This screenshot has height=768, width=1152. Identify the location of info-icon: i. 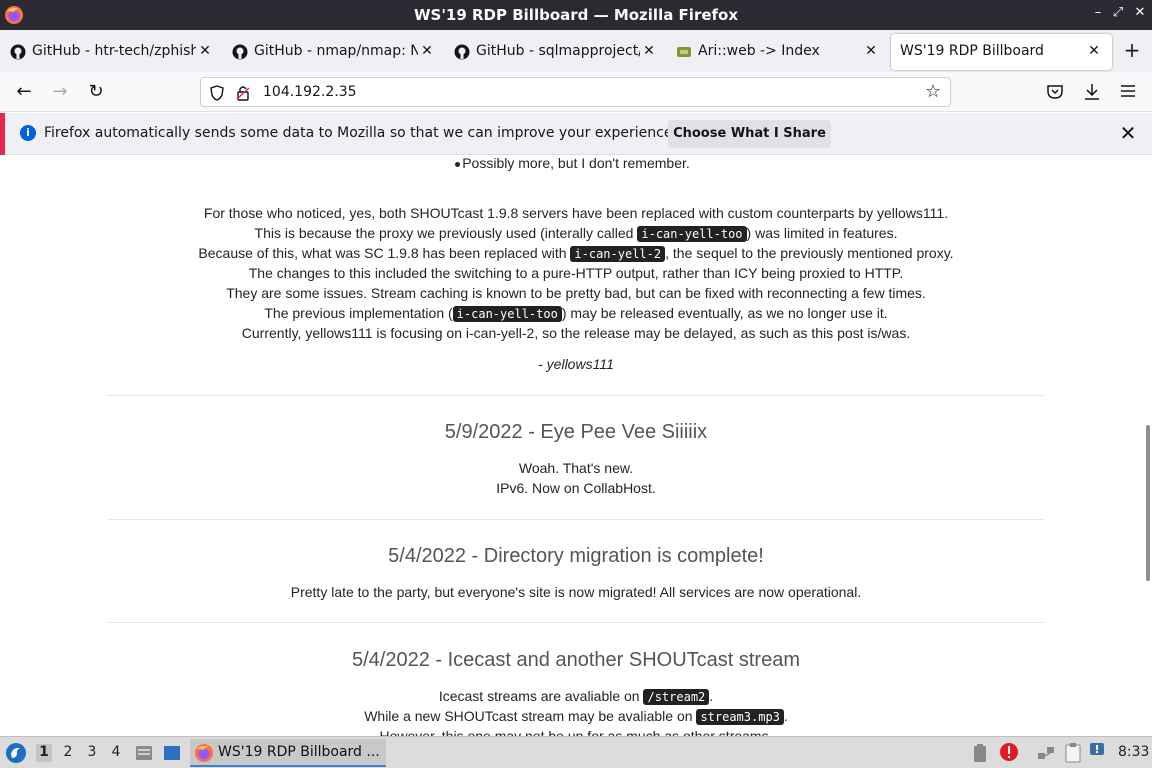
(28, 133).